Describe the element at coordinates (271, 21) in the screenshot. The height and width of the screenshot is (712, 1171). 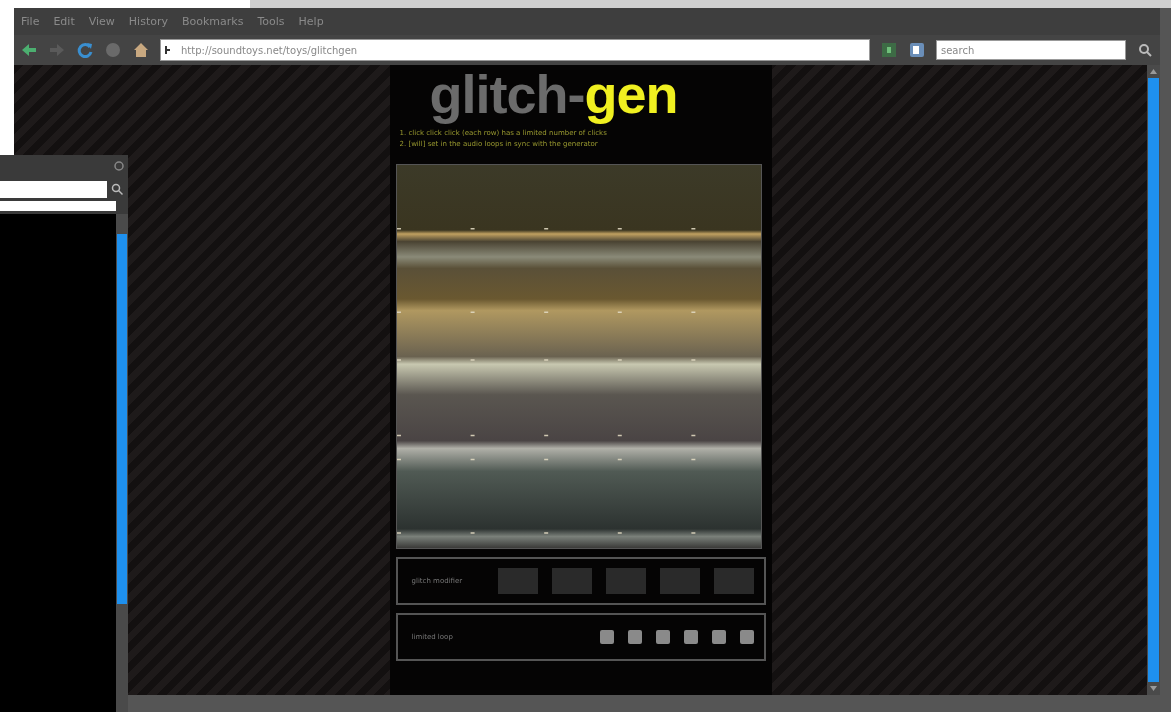
I see `menu-item: Tools` at that location.